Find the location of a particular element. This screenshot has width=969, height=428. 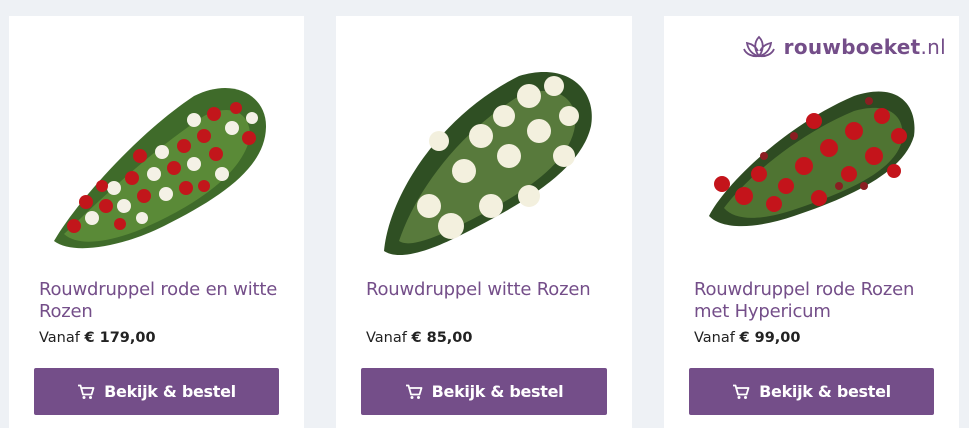

white-roses-image is located at coordinates (488, 164).